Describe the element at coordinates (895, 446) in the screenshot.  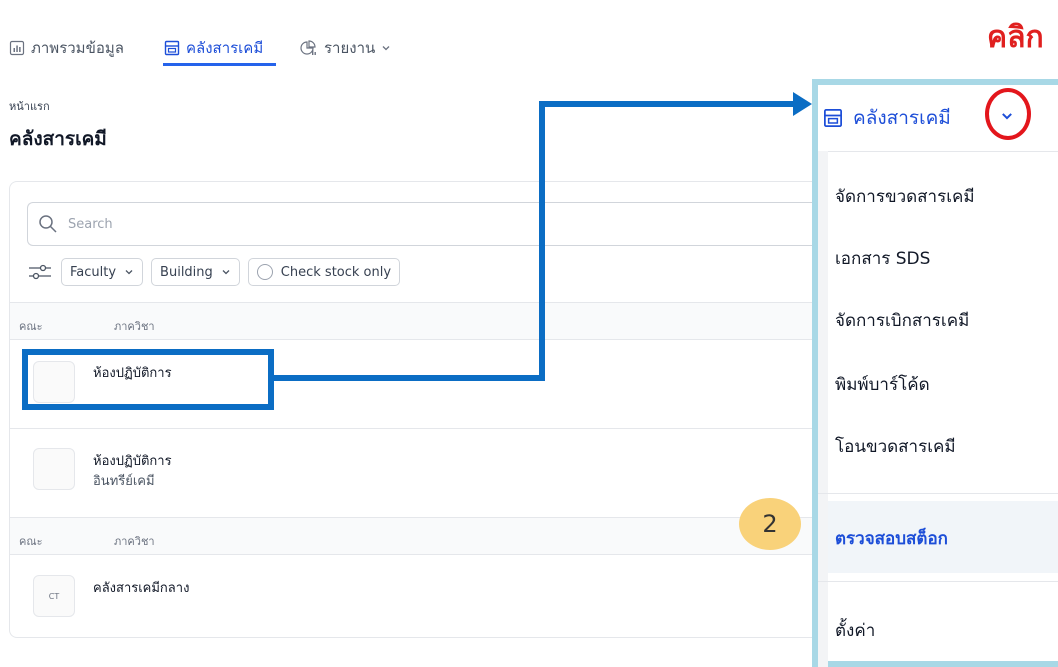
I see `menu-item-transfer: โอนขวดสารเคมี` at that location.